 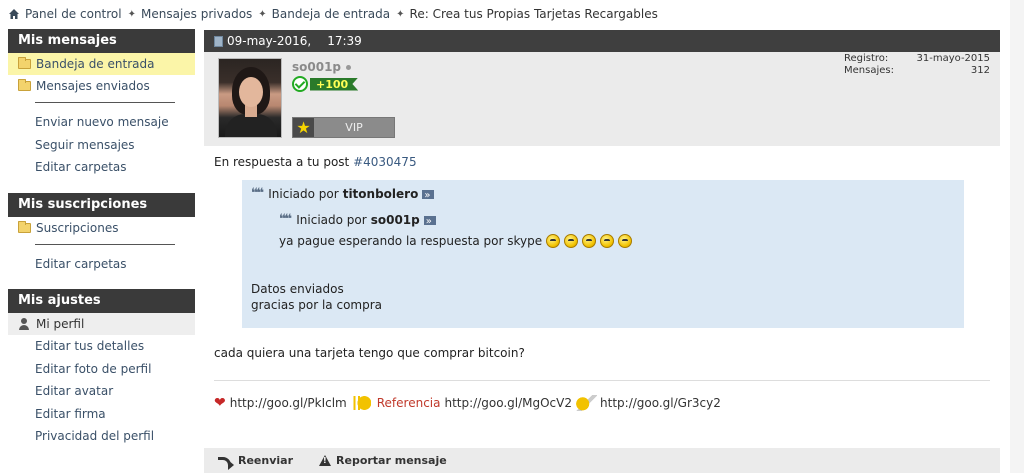 What do you see at coordinates (602, 380) in the screenshot?
I see `signature-divider` at bounding box center [602, 380].